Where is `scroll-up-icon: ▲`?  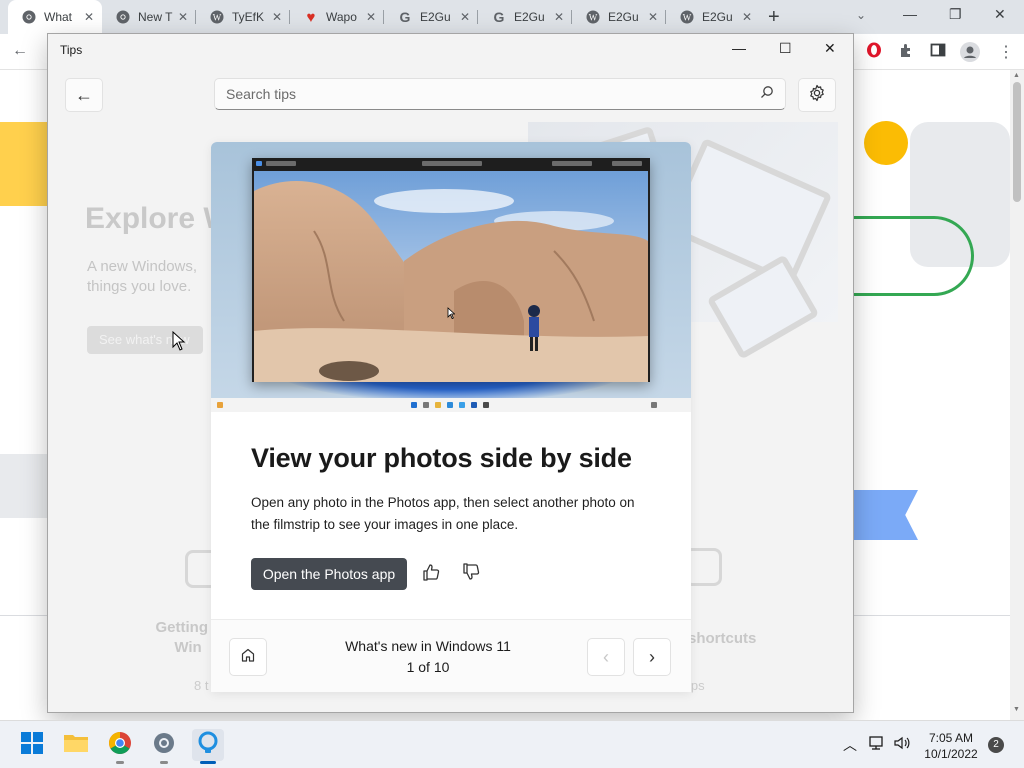 scroll-up-icon: ▲ is located at coordinates (1016, 75).